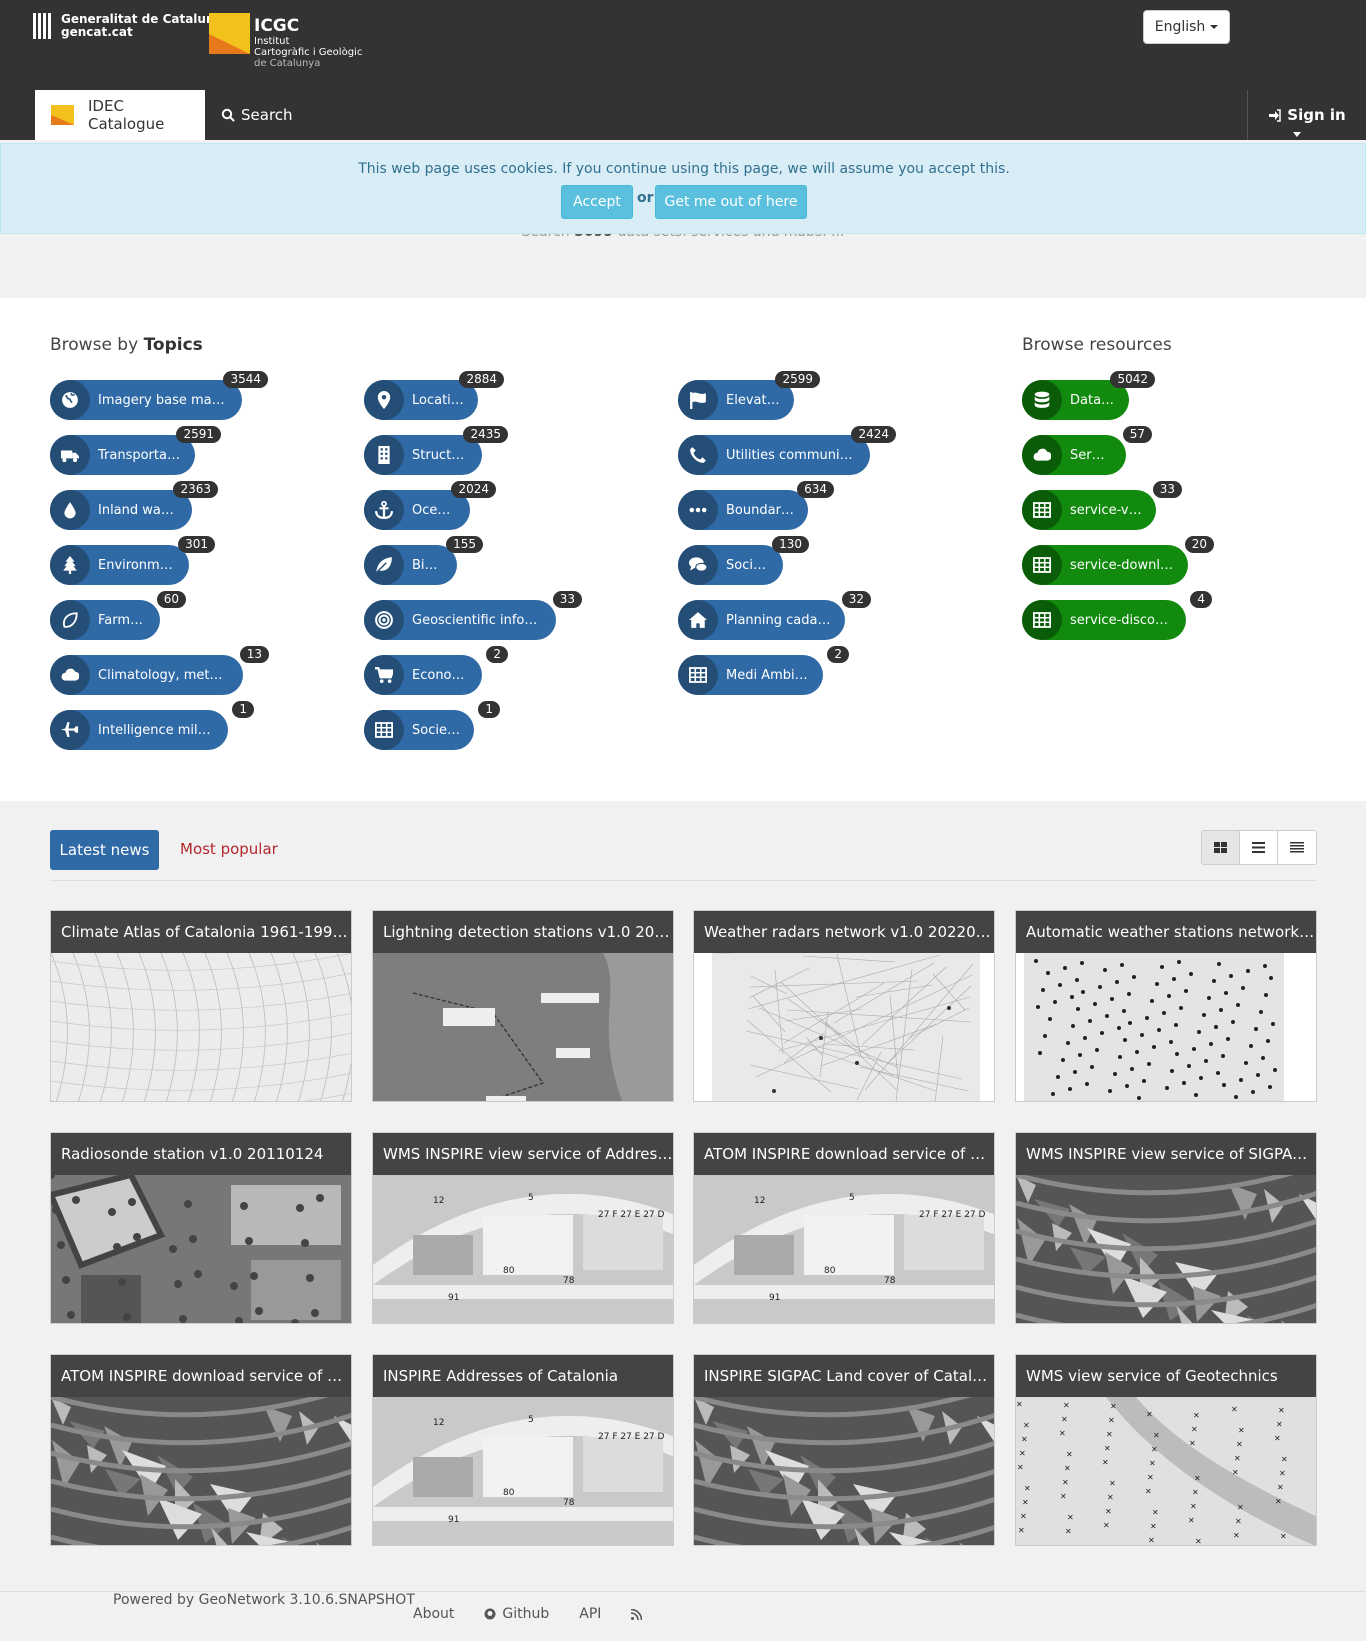  I want to click on topic-pill: Boundaries 634, so click(756, 505).